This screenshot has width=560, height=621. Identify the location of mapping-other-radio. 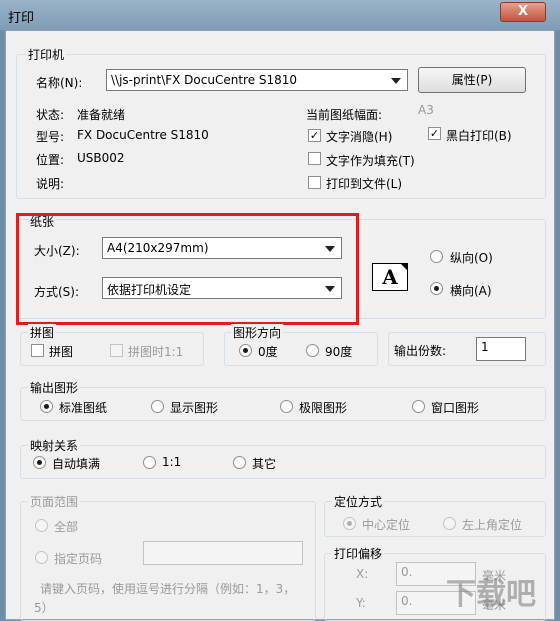
(239, 462).